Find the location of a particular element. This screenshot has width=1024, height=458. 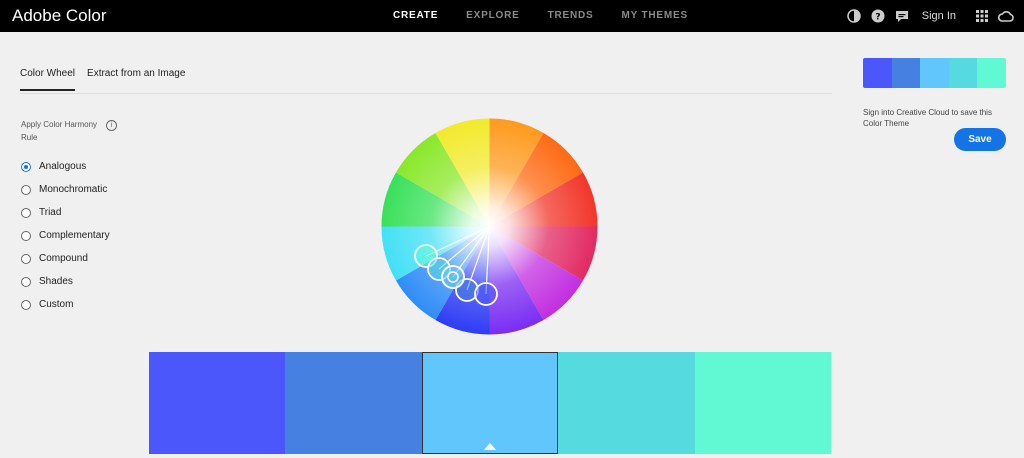

theme-swatches is located at coordinates (490, 403).